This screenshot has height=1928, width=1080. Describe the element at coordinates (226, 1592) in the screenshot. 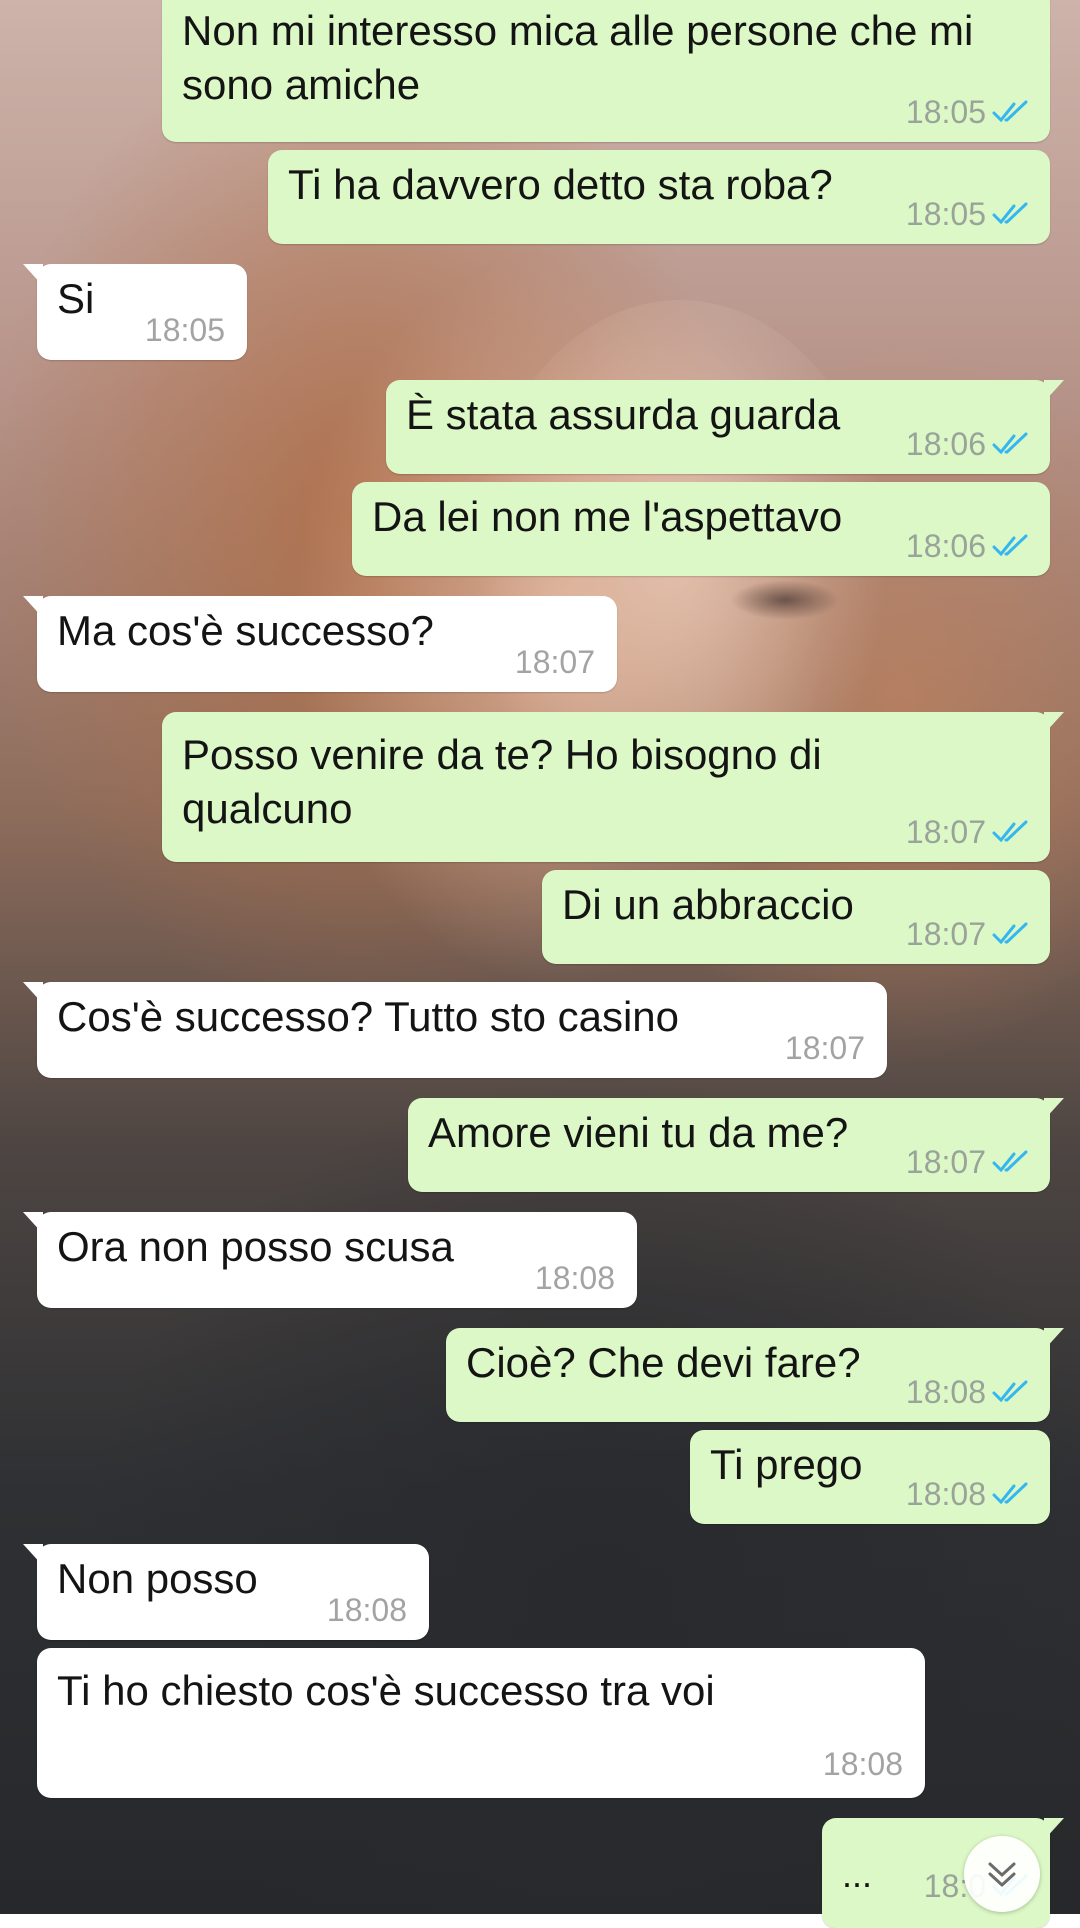

I see `incoming-message: Non posso 18:08` at that location.